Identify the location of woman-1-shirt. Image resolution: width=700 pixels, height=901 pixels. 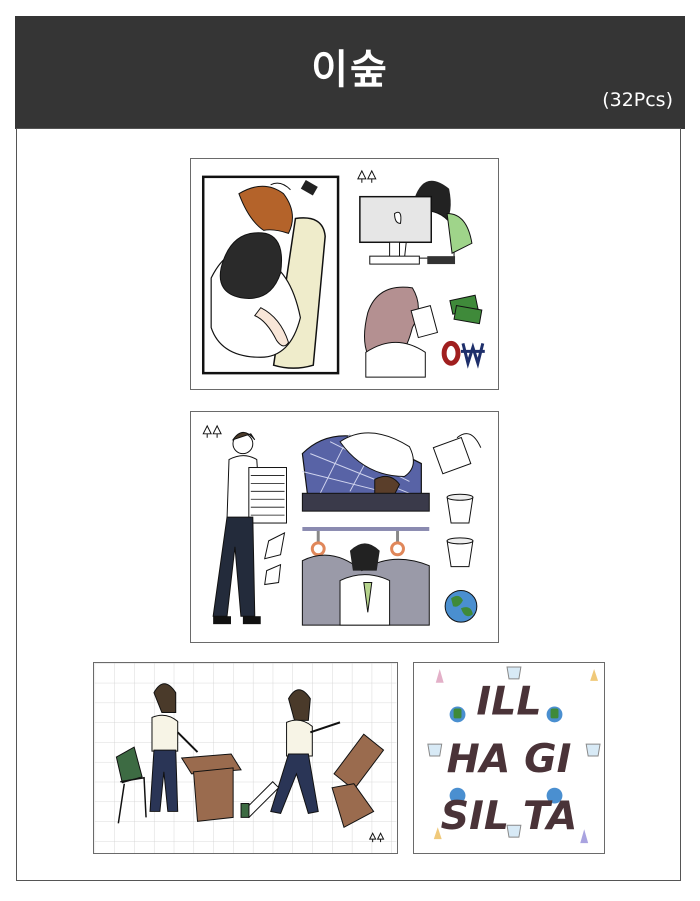
(165, 733).